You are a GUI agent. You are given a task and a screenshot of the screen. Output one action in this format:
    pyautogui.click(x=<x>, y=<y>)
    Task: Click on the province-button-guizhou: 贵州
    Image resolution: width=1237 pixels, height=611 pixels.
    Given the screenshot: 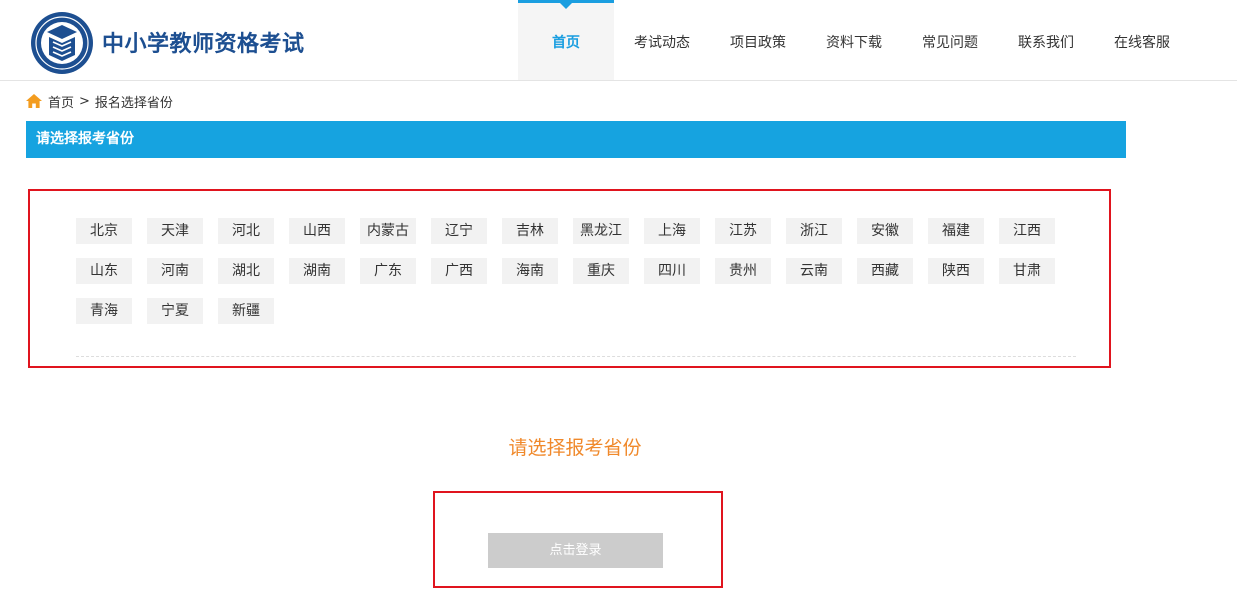 What is the action you would take?
    pyautogui.click(x=743, y=271)
    